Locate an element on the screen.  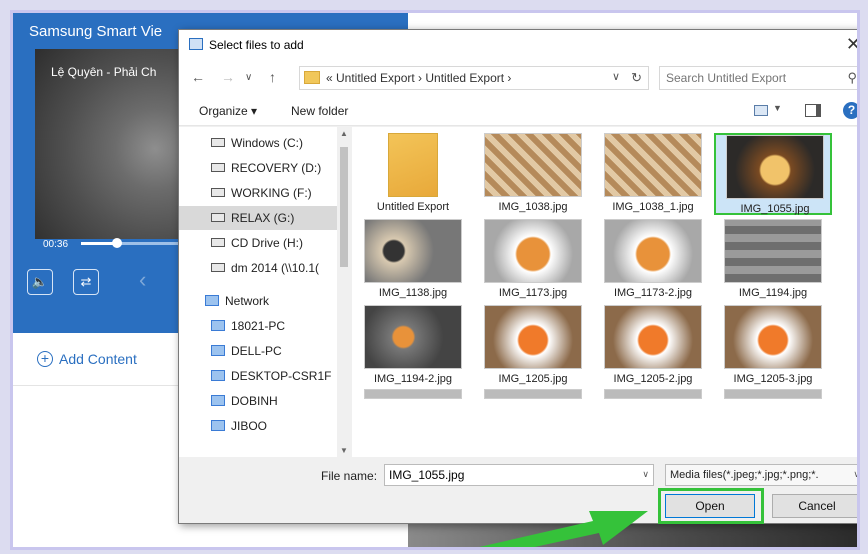
volume-icon: 🔈 is located at coordinates (40, 281).